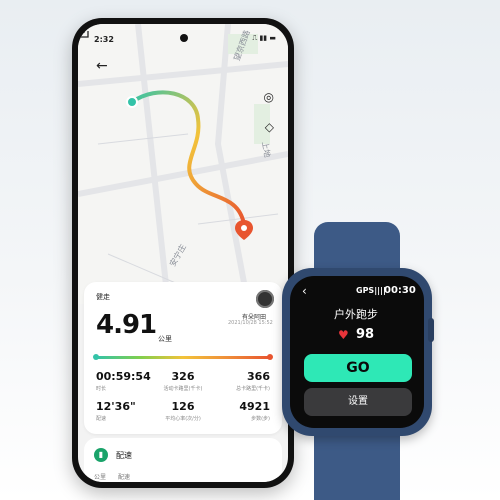 The image size is (500, 500). I want to click on gps-indicator: GPS||||, so click(371, 290).